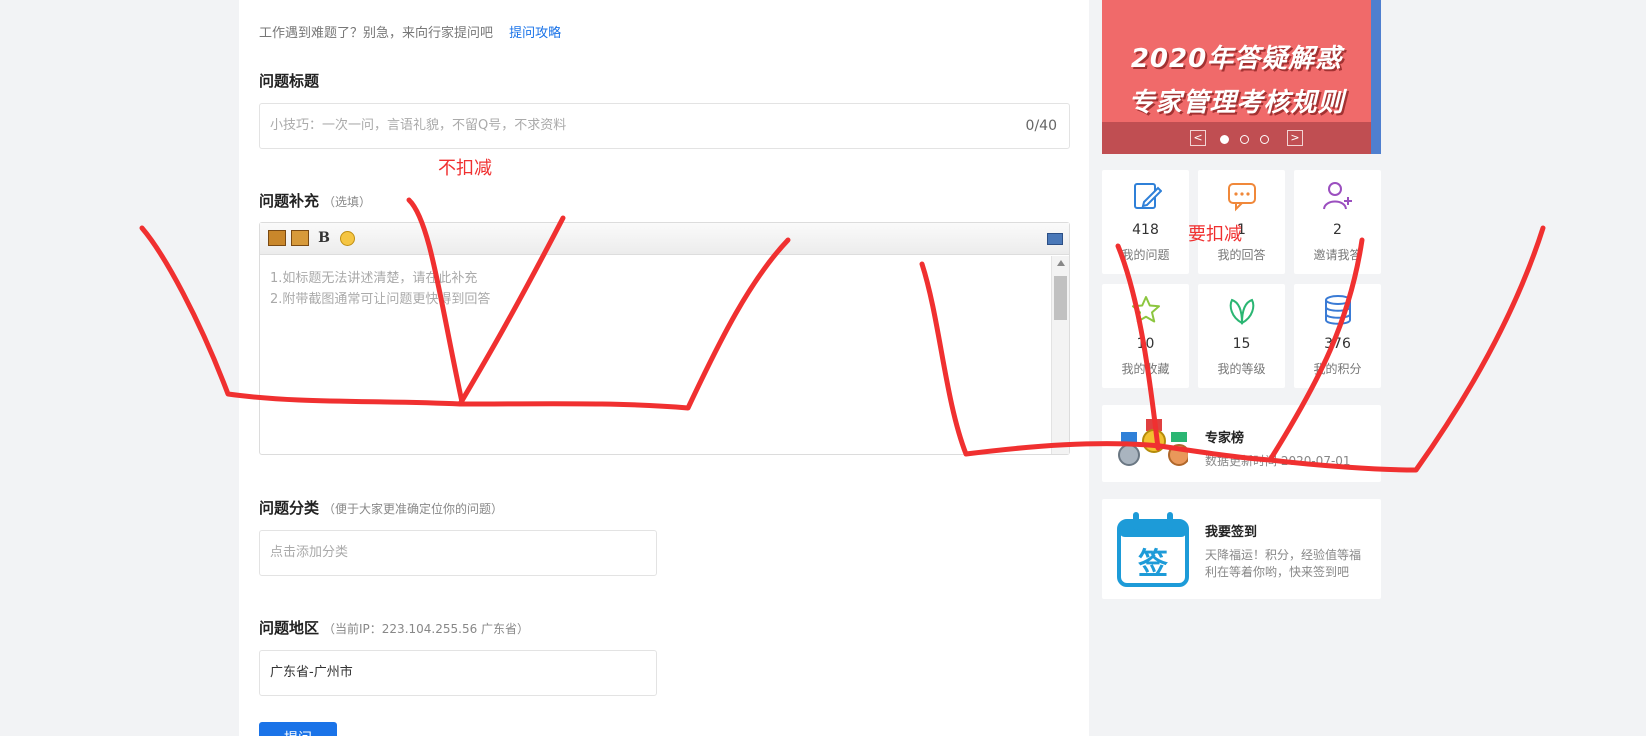  Describe the element at coordinates (1376, 77) in the screenshot. I see `banner-next-slide-edge` at that location.